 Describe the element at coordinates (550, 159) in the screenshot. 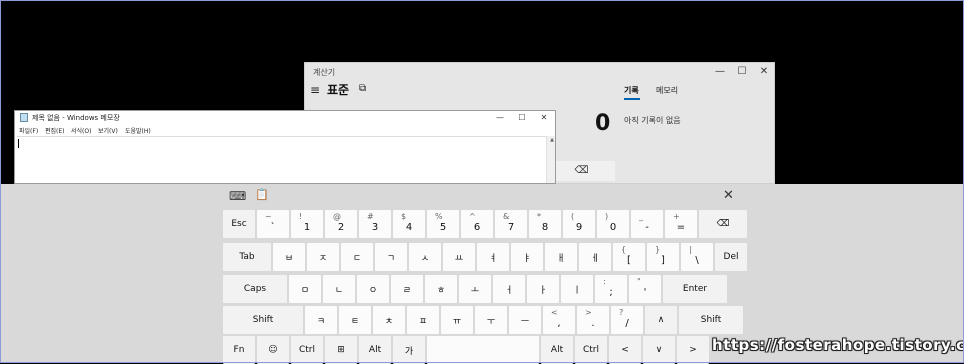

I see `notepad-vertical-scrollbar` at that location.